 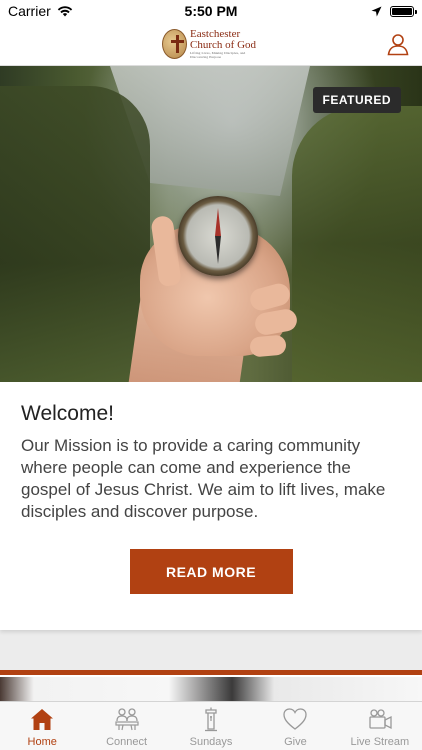 I want to click on carrier-label: Carrier, so click(x=29, y=11).